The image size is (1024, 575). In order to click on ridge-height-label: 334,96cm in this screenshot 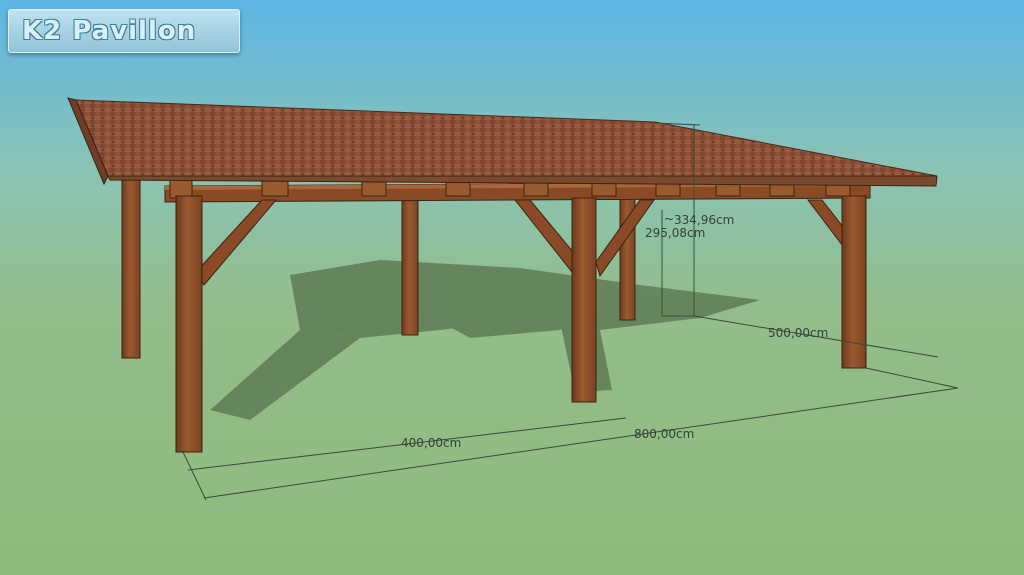, I will do `click(704, 220)`.